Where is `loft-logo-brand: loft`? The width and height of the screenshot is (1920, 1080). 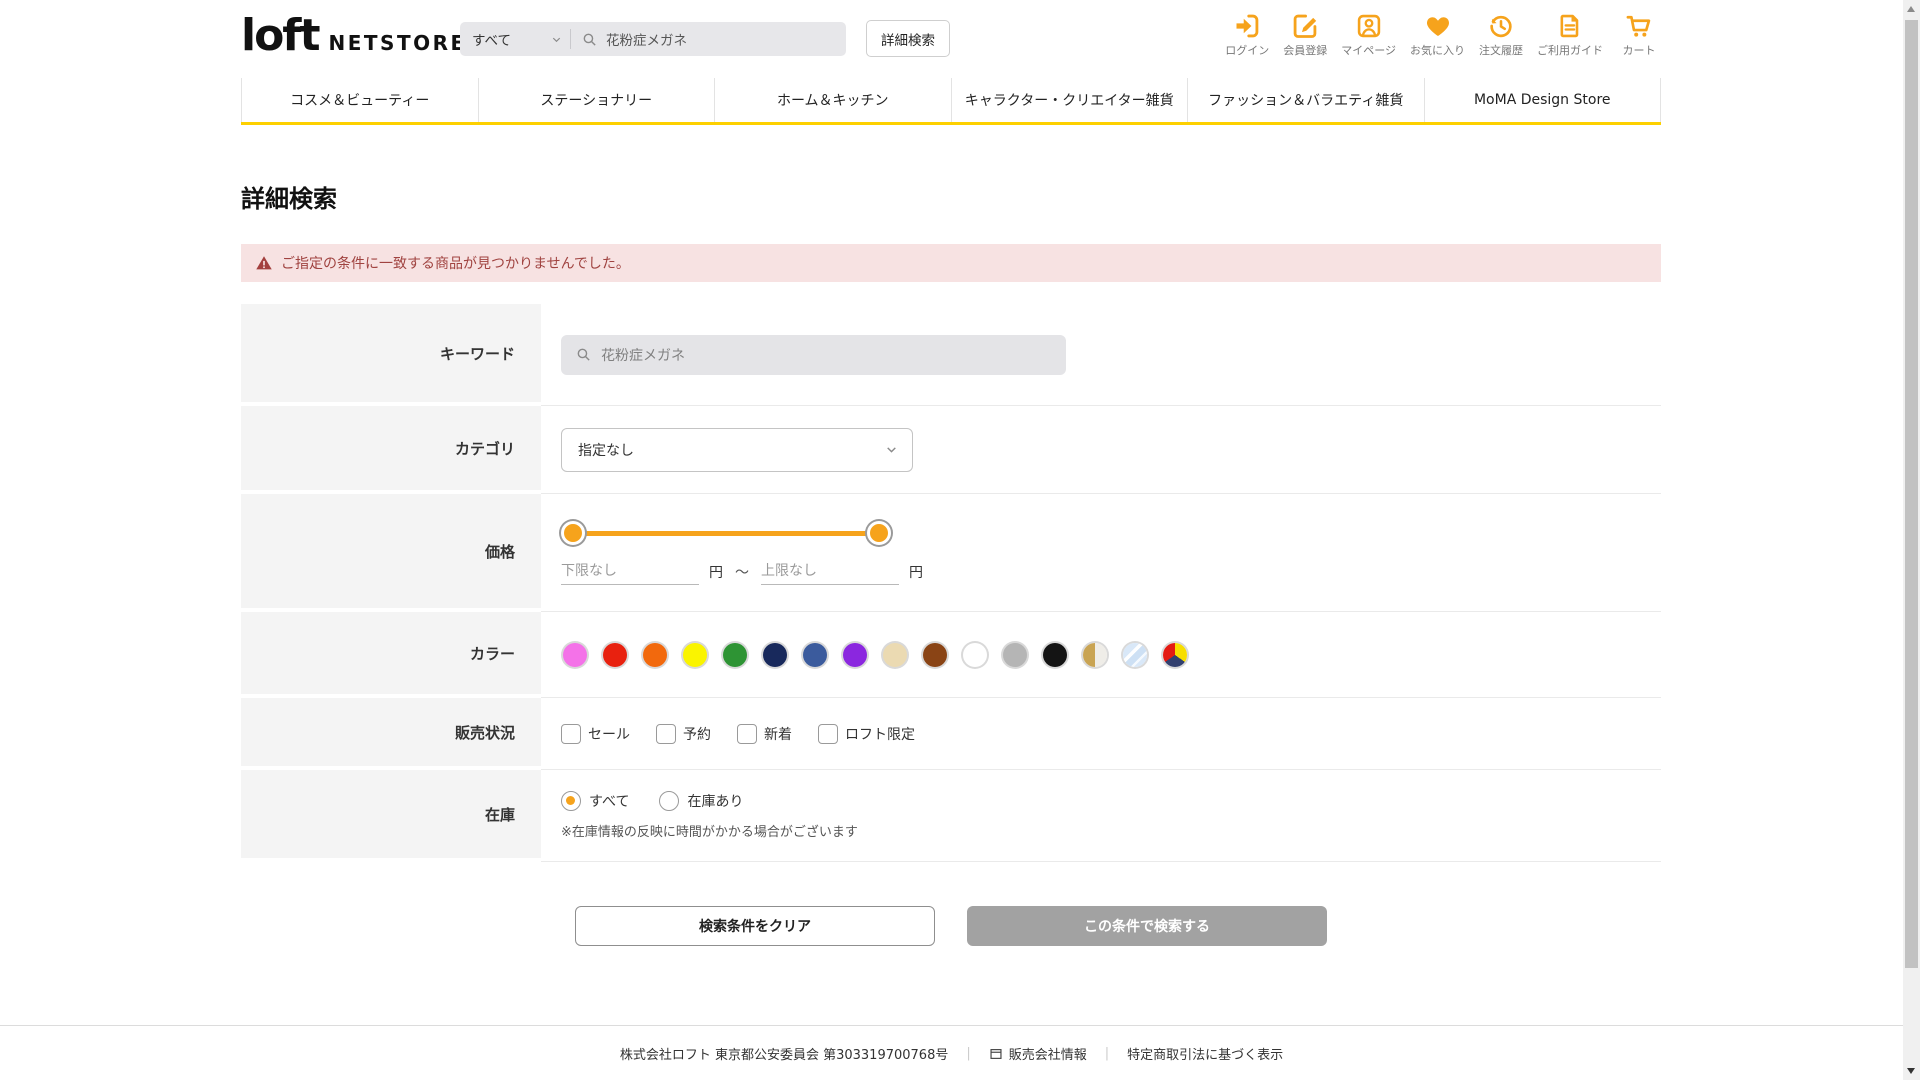 loft-logo-brand: loft is located at coordinates (280, 35).